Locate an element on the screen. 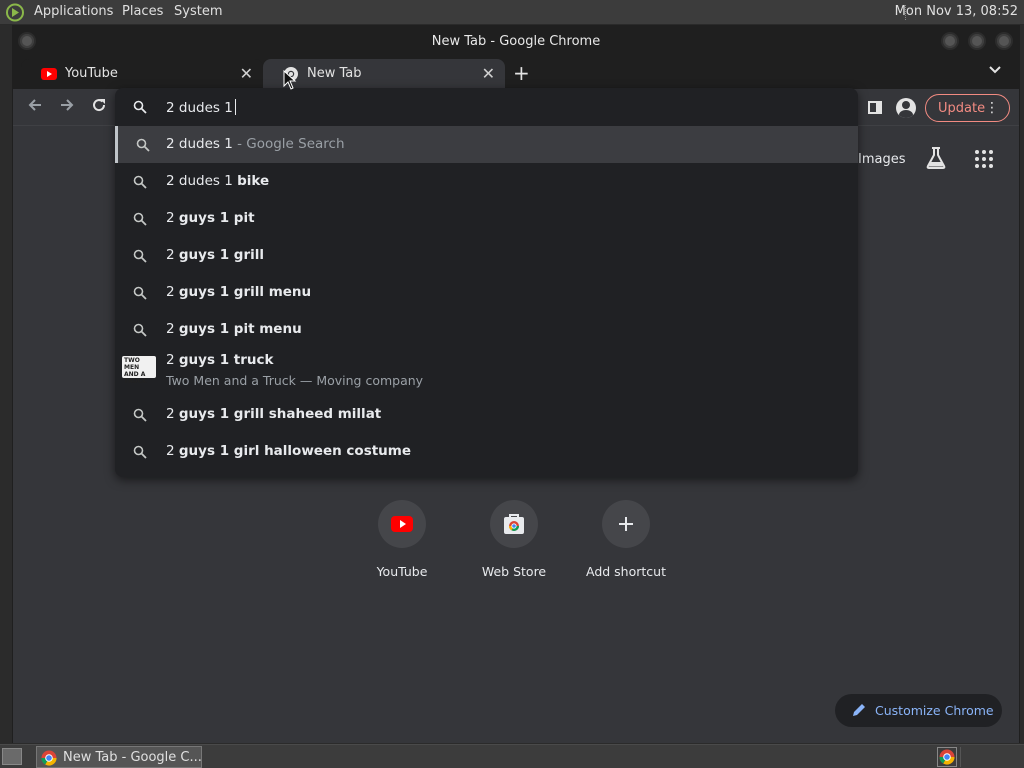 The height and width of the screenshot is (768, 1024). tab-label: YouTube is located at coordinates (91, 73).